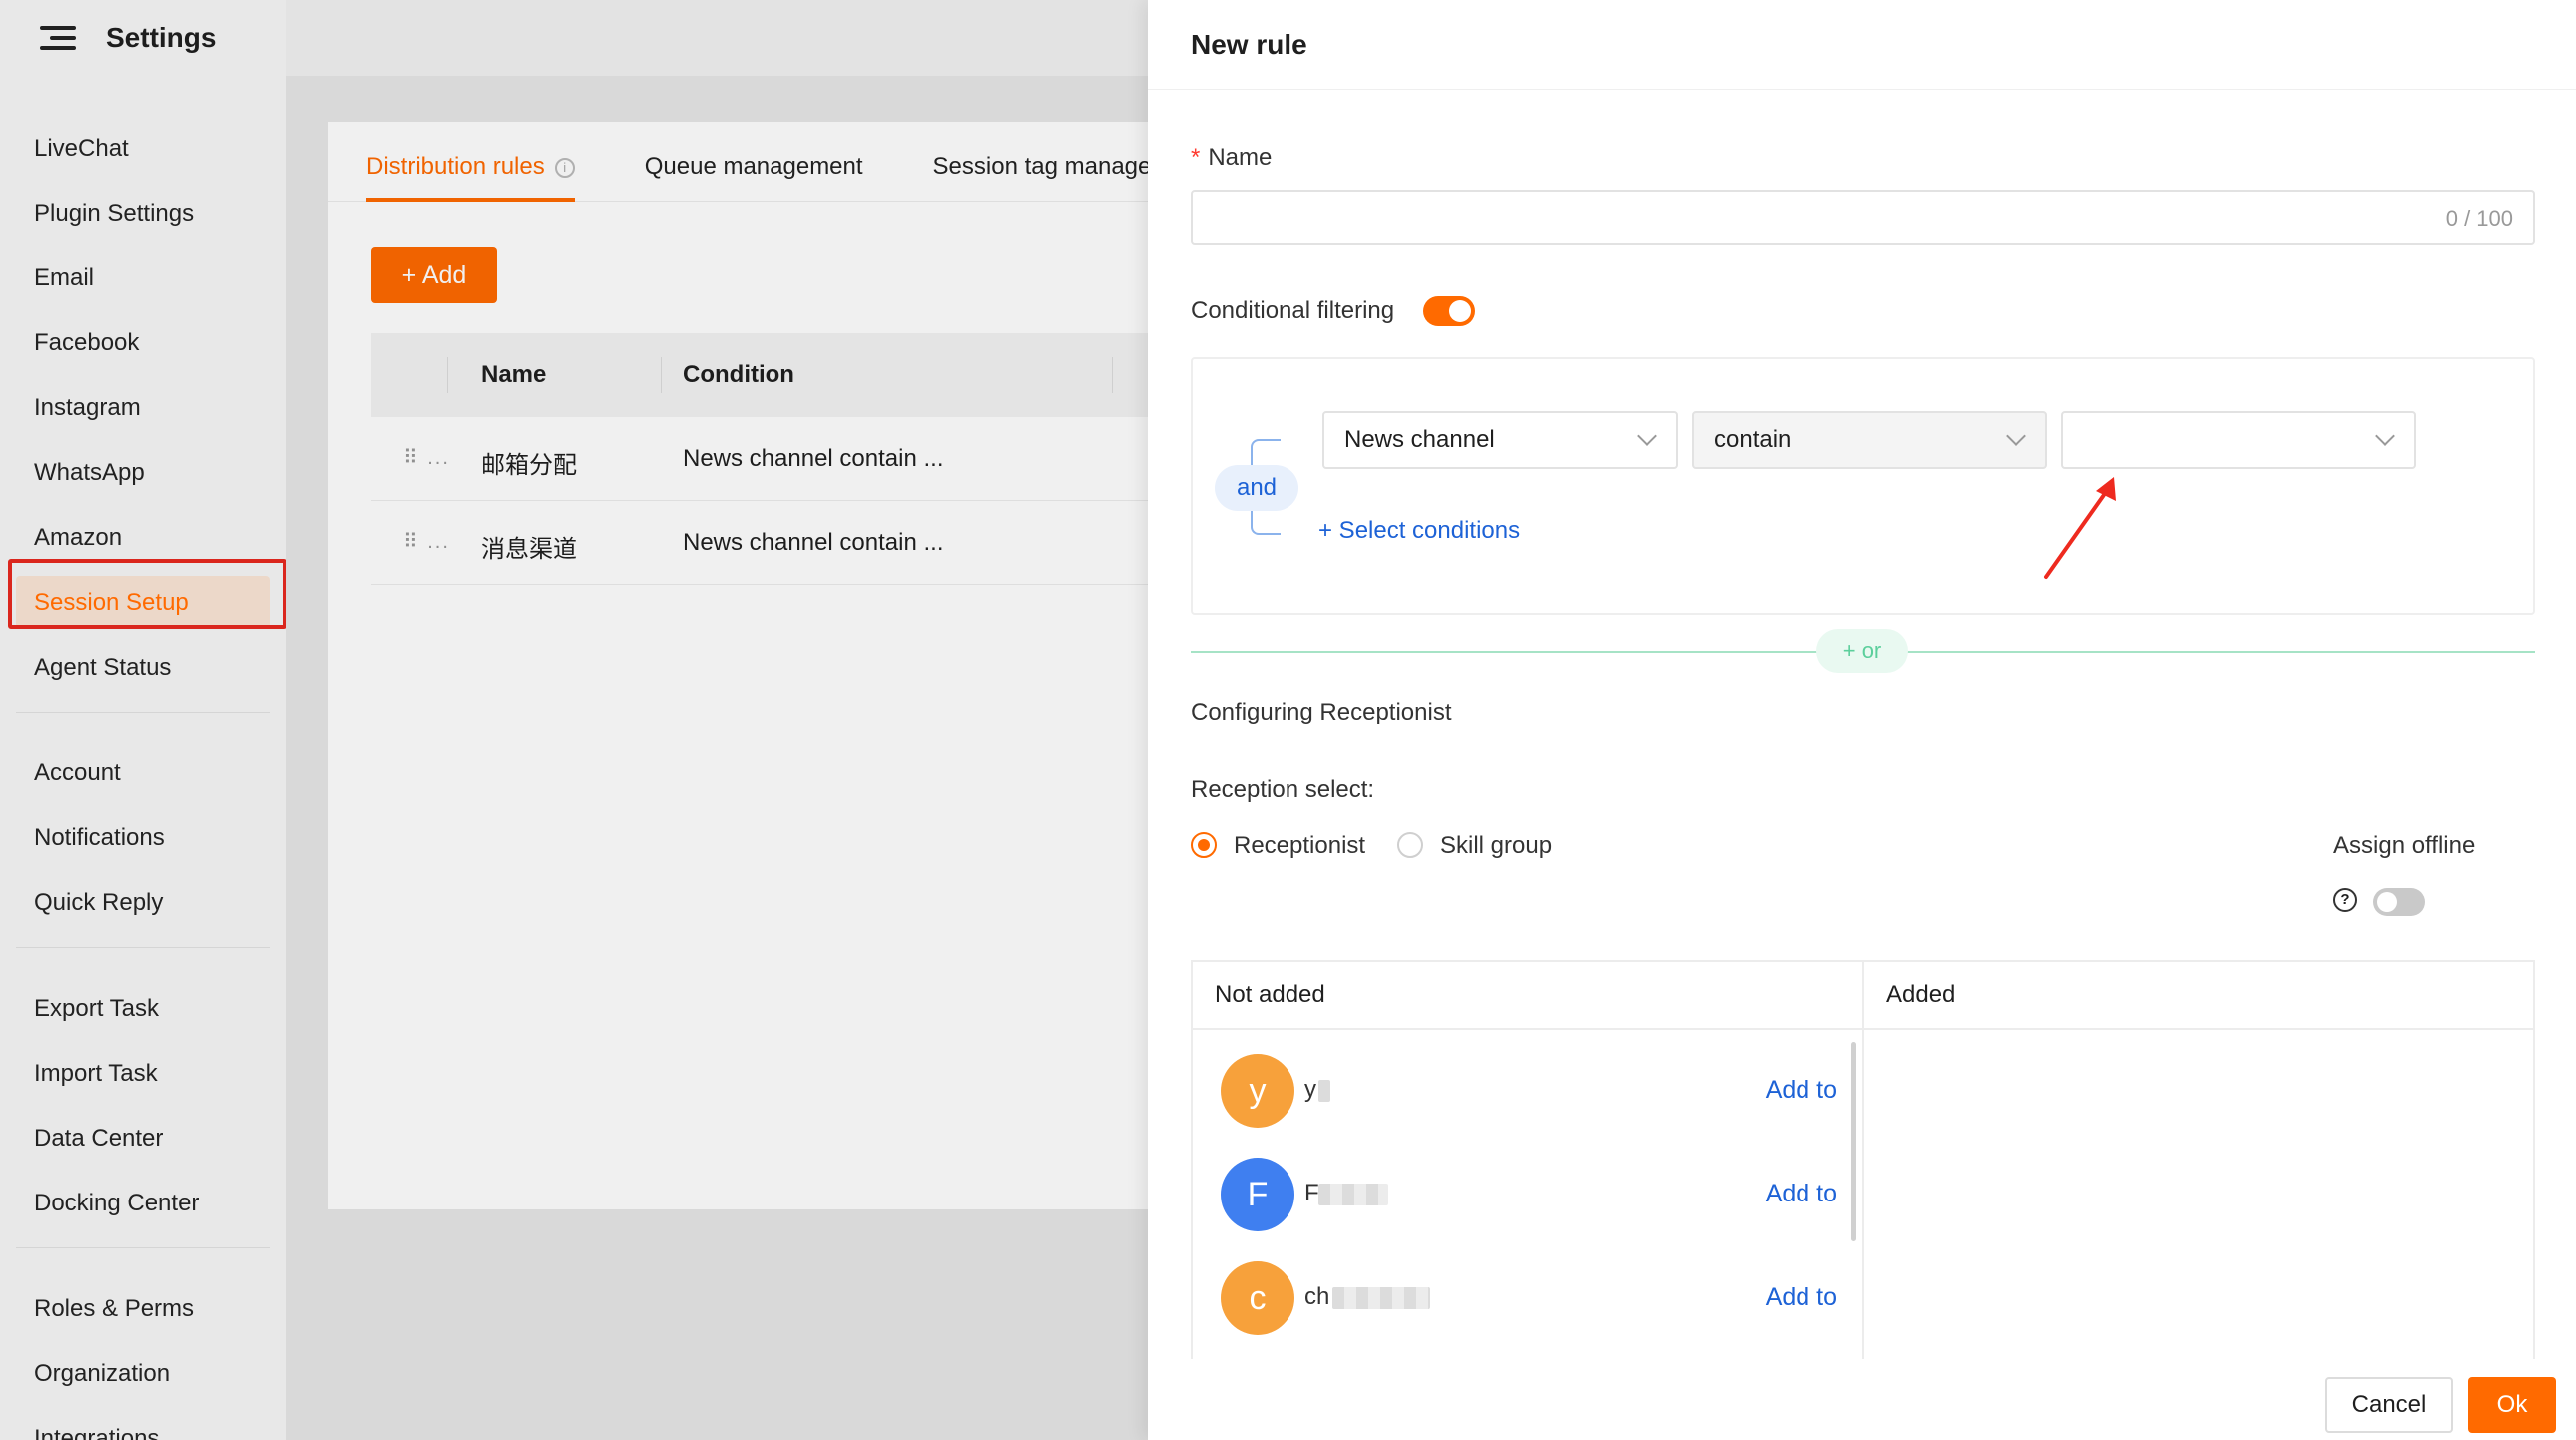 The width and height of the screenshot is (2576, 1440). Describe the element at coordinates (1854, 1142) in the screenshot. I see `list-scrollbar` at that location.